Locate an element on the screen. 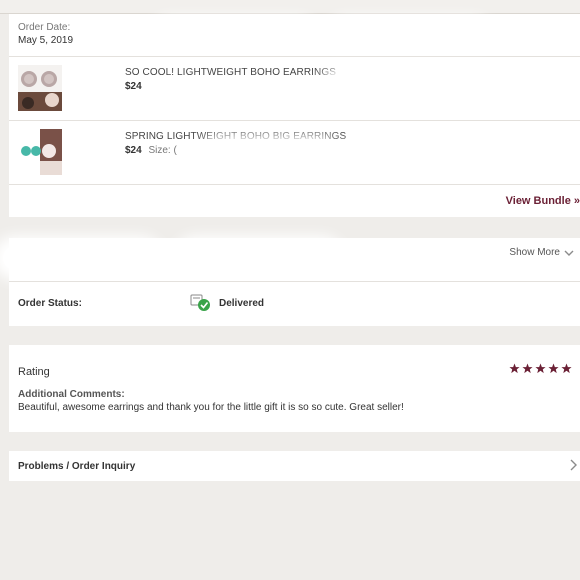 The image size is (580, 580). product-title: SO COOL! LIGHTWEIGHT BOHO EARRINGS is located at coordinates (230, 72).